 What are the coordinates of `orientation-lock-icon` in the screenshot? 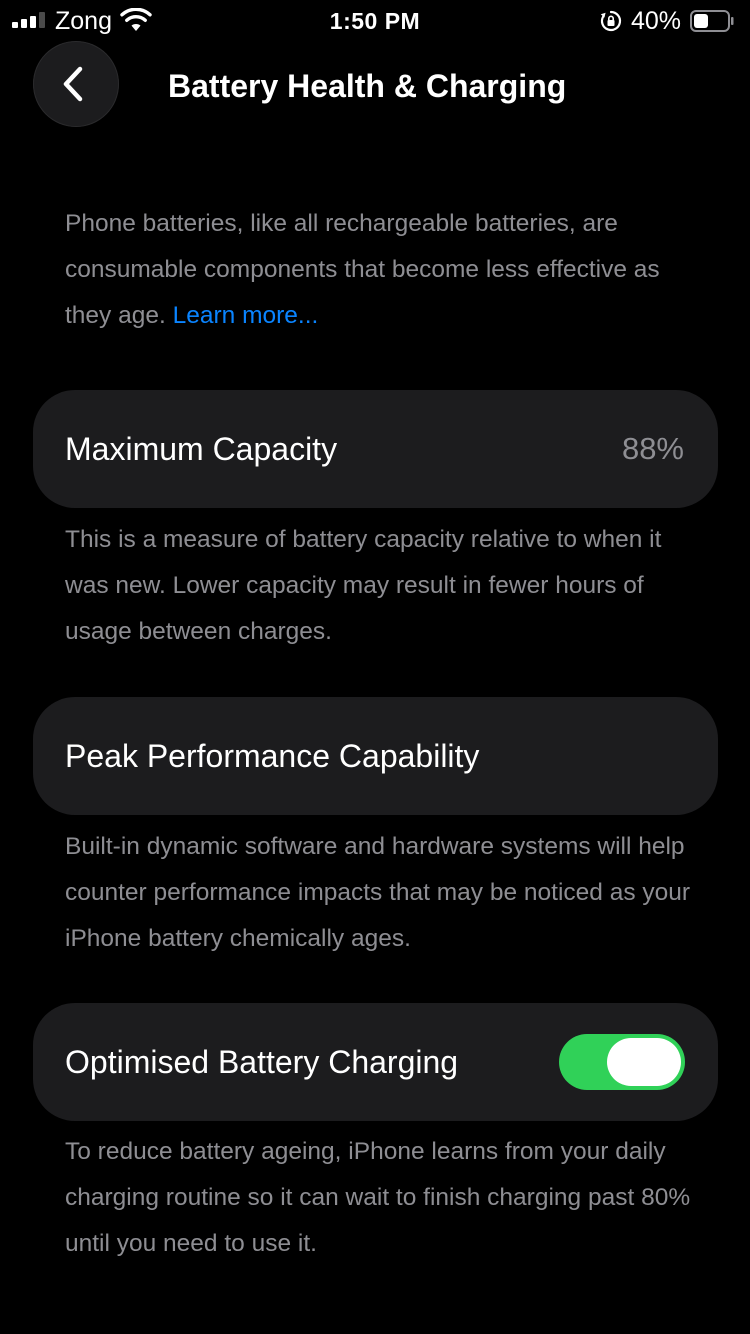 It's located at (611, 21).